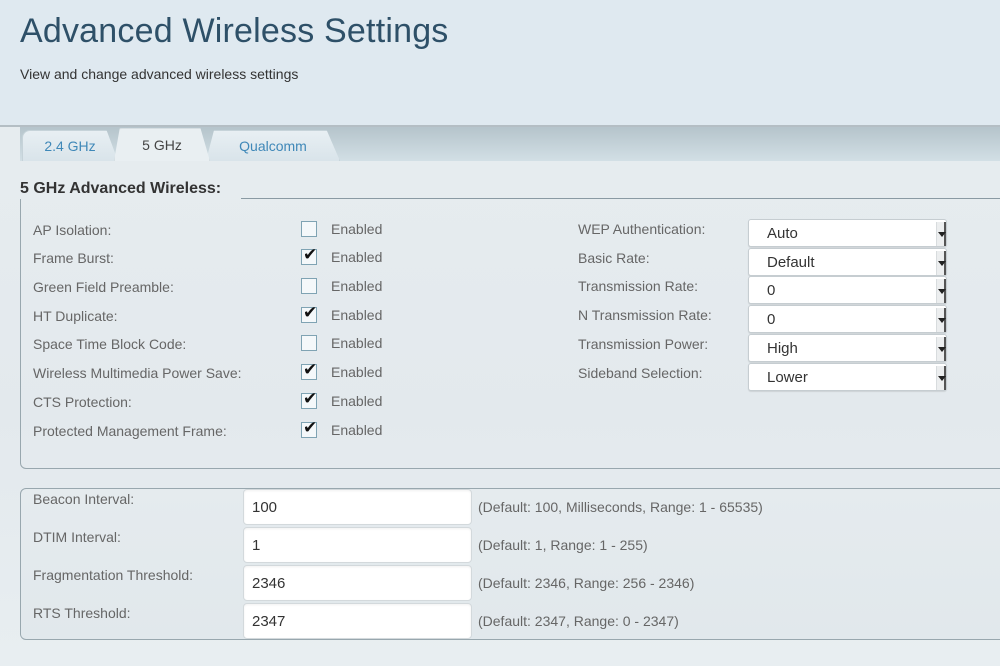  What do you see at coordinates (563, 545) in the screenshot?
I see `field-hint: (Default: 1, Range: 1 - 255)` at bounding box center [563, 545].